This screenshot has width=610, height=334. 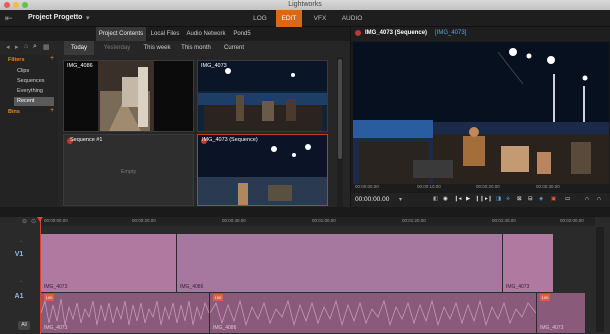 I want to click on insert-icon: ⎀, so click(x=508, y=199).